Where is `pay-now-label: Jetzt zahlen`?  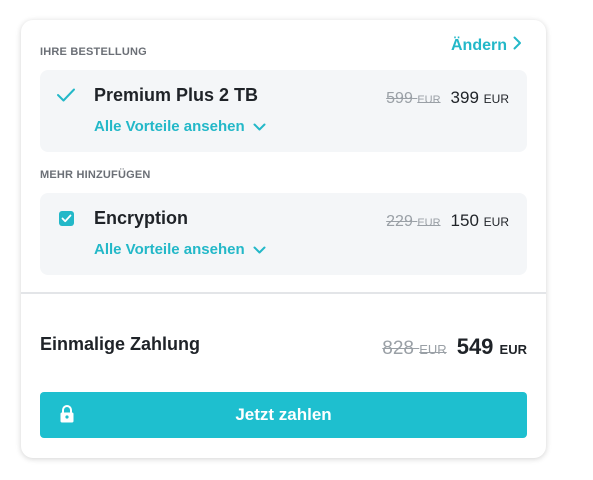 pay-now-label: Jetzt zahlen is located at coordinates (283, 414).